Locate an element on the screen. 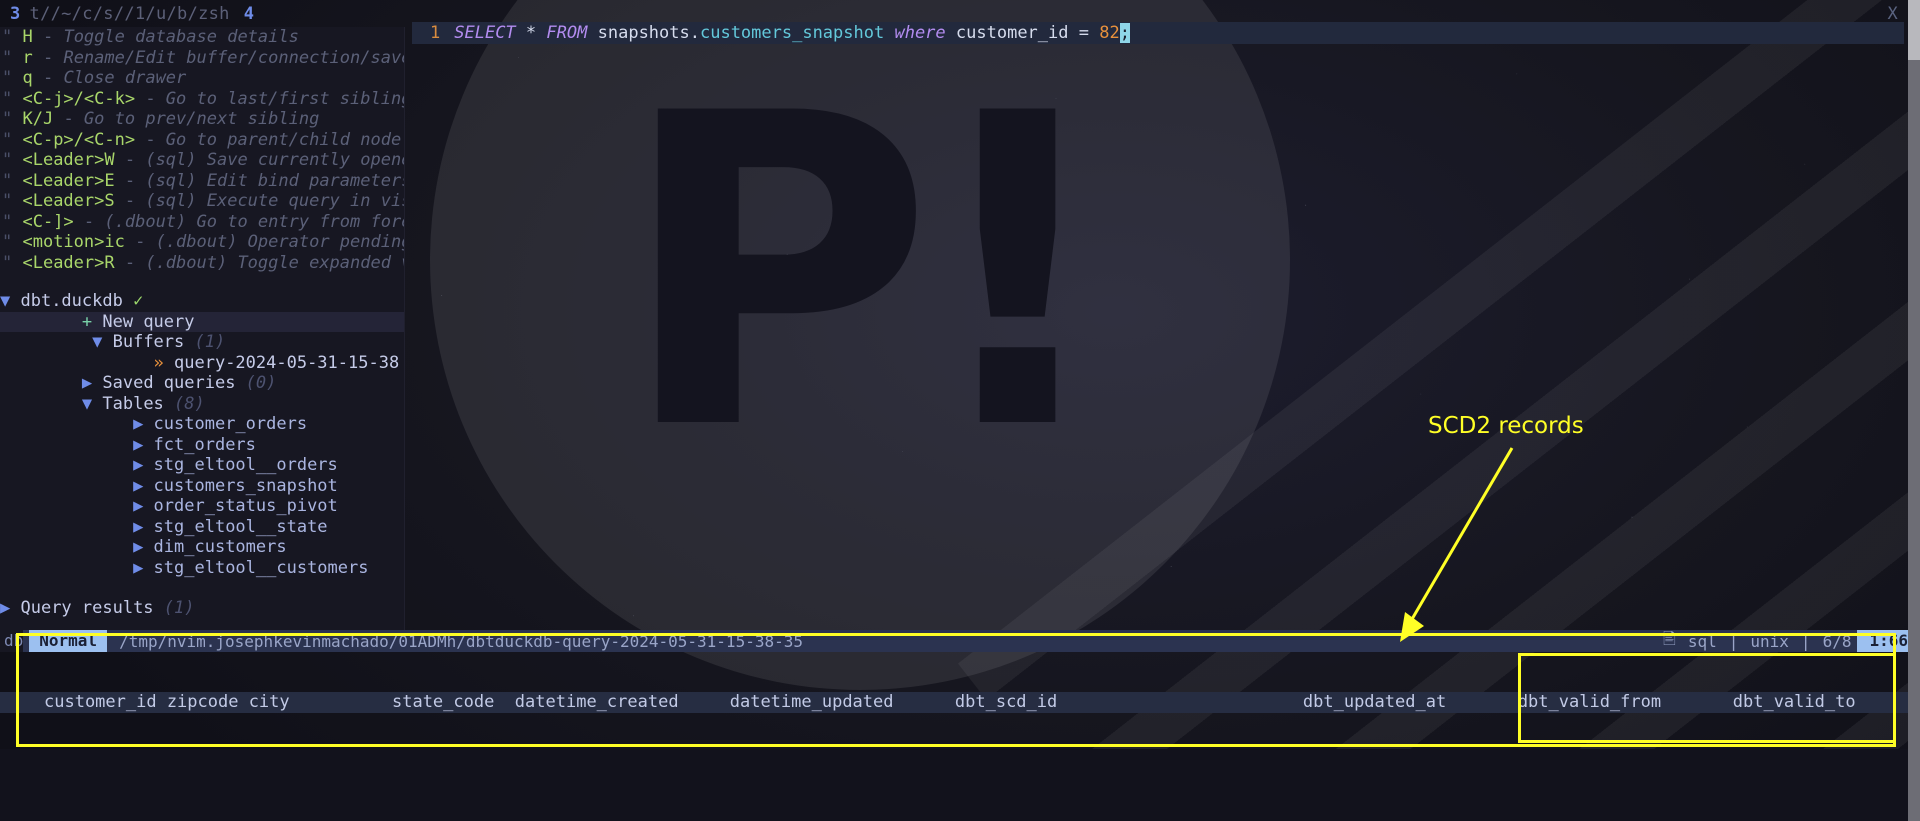  tab-index: 3 is located at coordinates (10, 14).